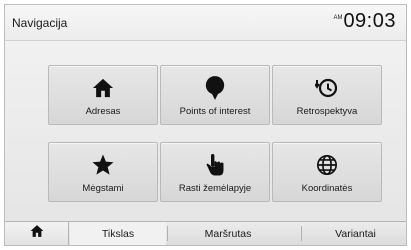 This screenshot has width=411, height=250. What do you see at coordinates (40, 23) in the screenshot?
I see `screen-title: Navigacija` at bounding box center [40, 23].